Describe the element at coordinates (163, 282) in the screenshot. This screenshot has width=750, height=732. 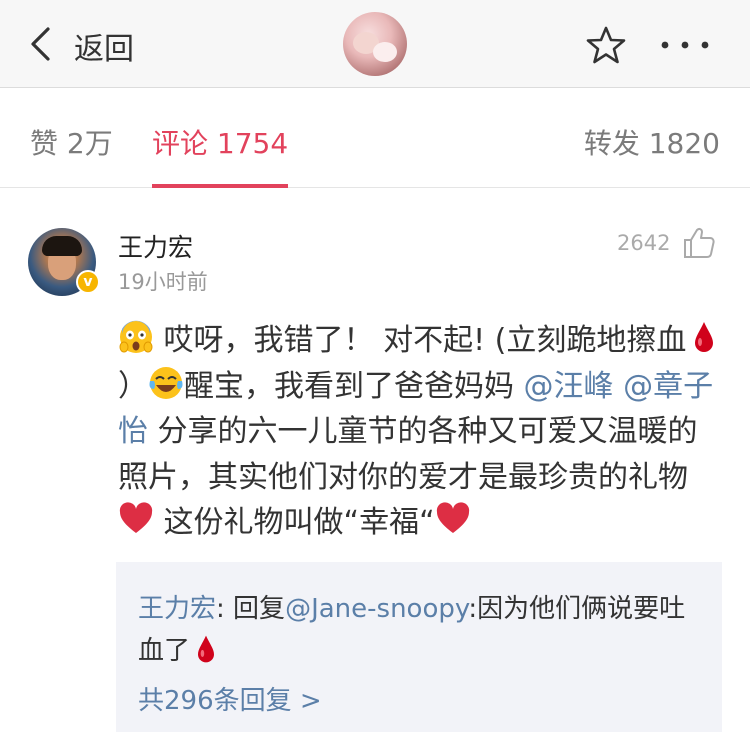
I see `comment-timestamp: 19小时前` at that location.